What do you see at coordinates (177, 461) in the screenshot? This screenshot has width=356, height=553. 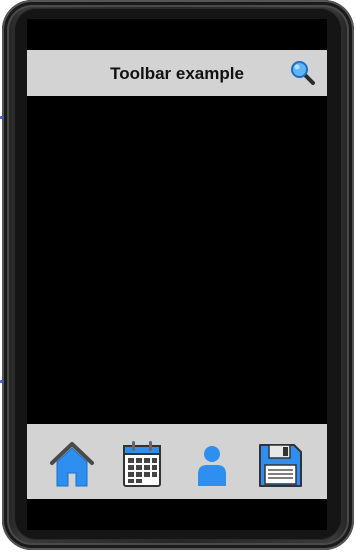 I see `bottom-toolbar` at bounding box center [177, 461].